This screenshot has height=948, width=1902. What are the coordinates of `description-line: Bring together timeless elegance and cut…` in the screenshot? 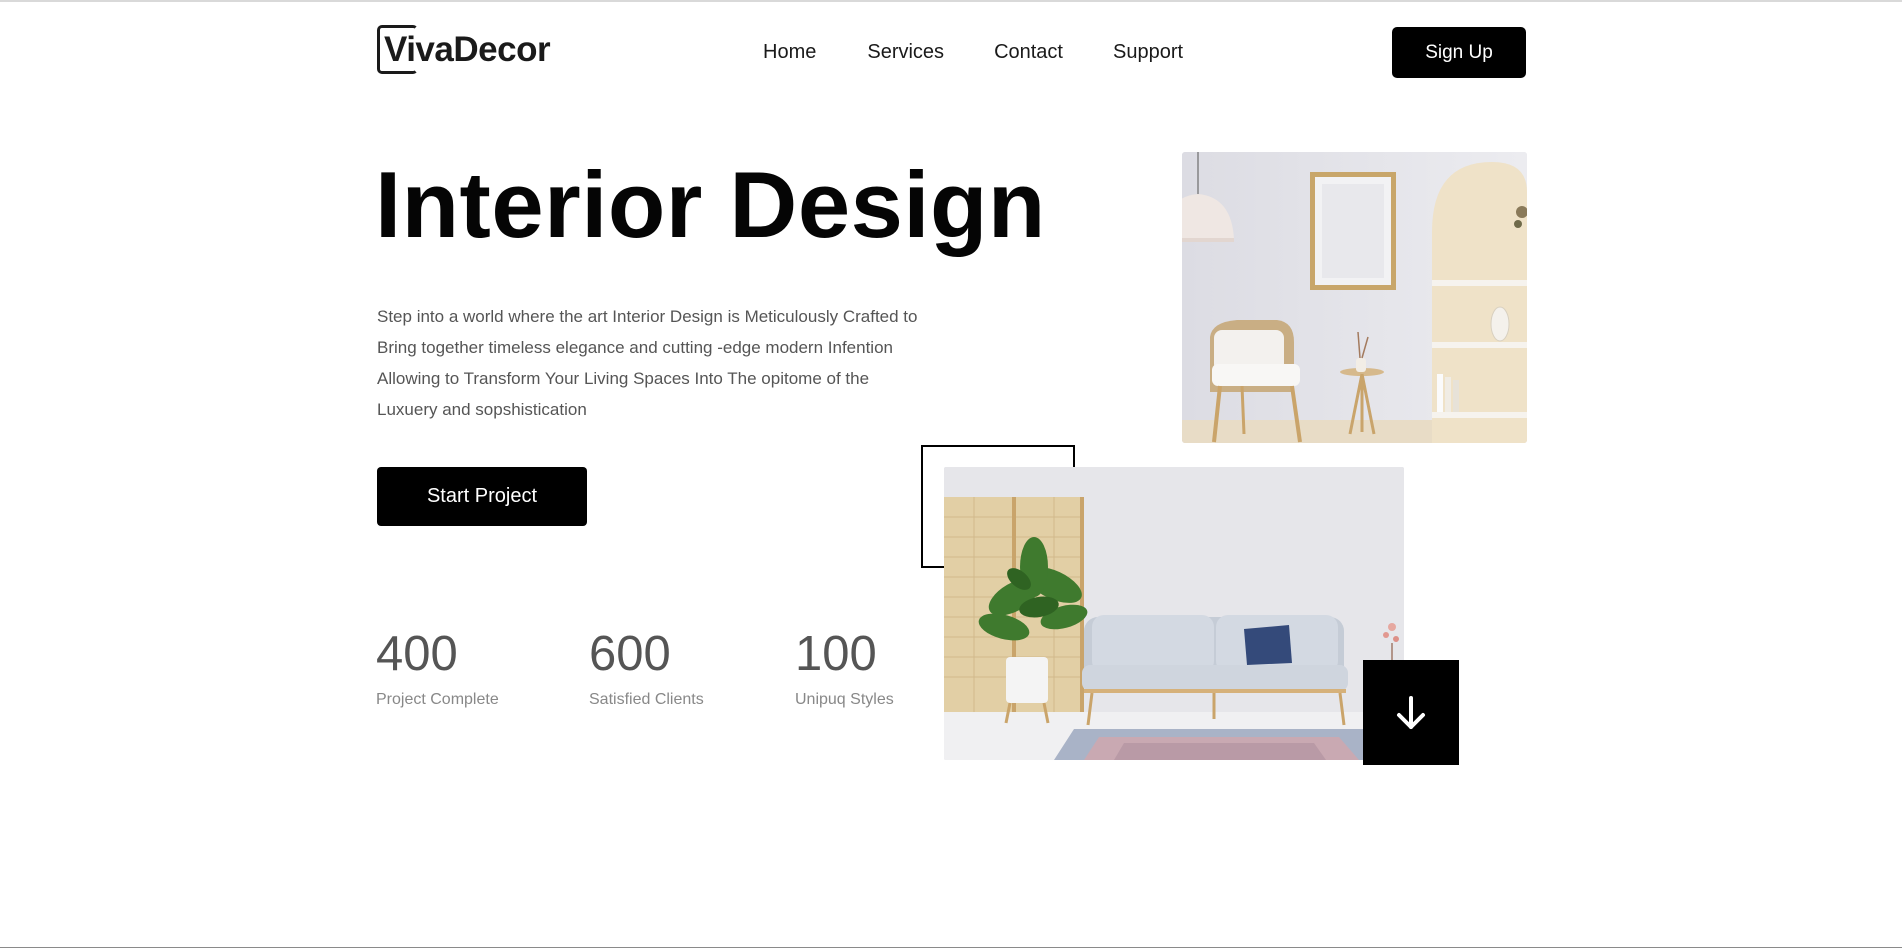 It's located at (635, 347).